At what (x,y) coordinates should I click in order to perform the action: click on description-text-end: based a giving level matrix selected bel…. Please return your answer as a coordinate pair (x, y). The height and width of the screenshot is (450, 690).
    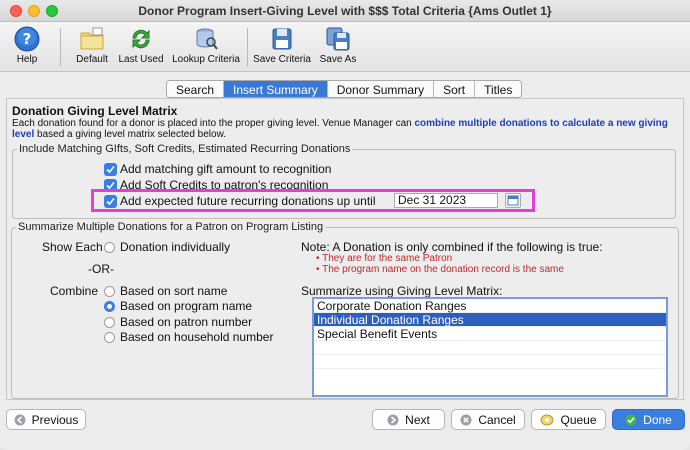
    Looking at the image, I should click on (130, 134).